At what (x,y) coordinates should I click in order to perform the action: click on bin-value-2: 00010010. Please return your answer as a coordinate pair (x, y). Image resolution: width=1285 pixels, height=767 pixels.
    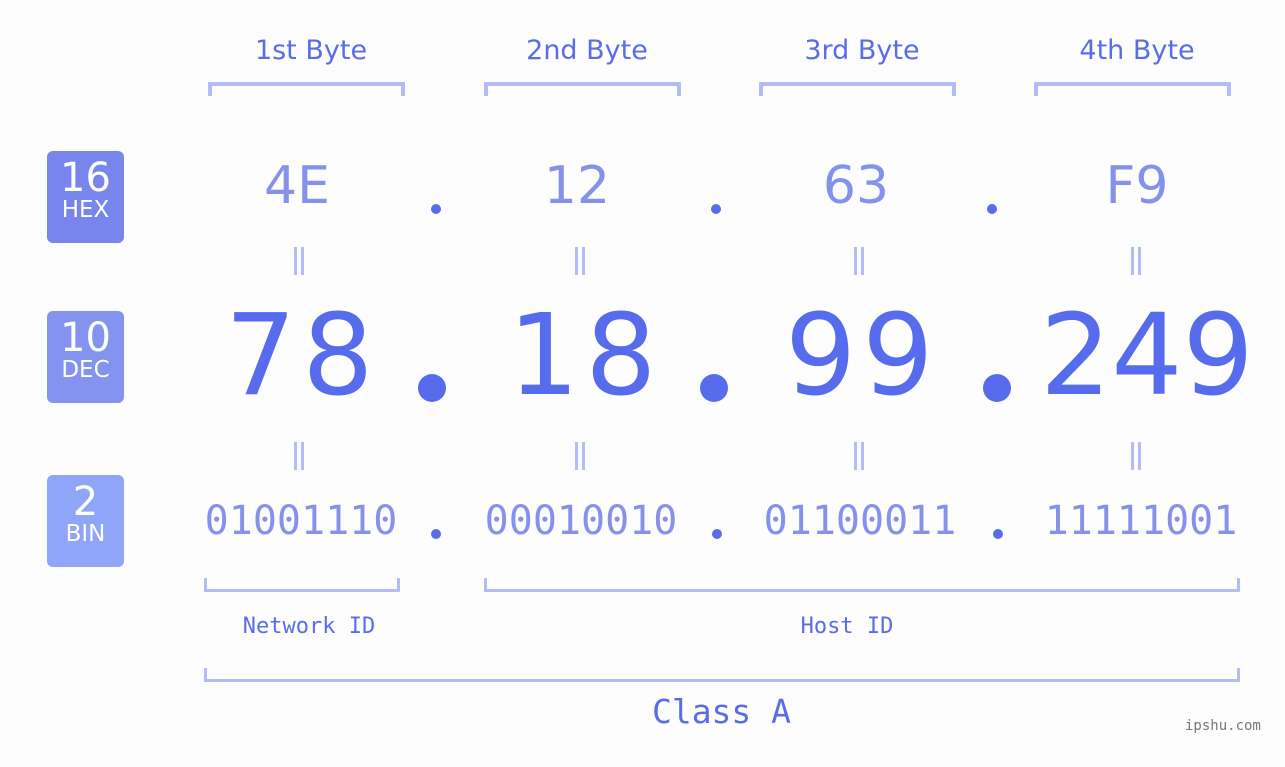
    Looking at the image, I should click on (581, 521).